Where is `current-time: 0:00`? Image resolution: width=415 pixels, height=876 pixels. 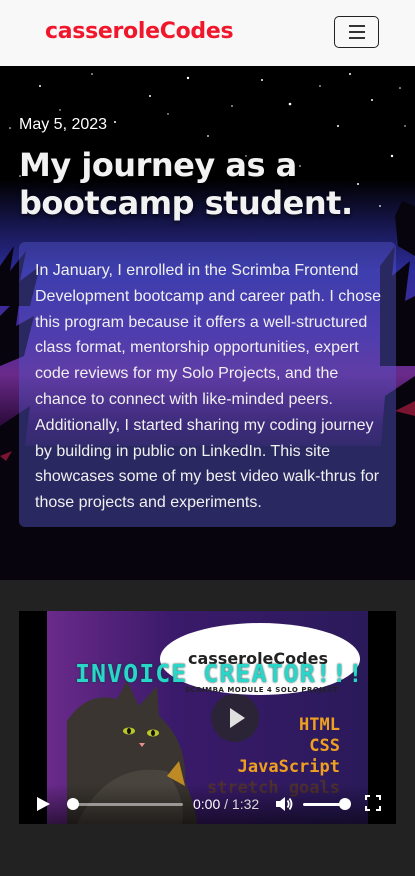
current-time: 0:00 is located at coordinates (207, 804).